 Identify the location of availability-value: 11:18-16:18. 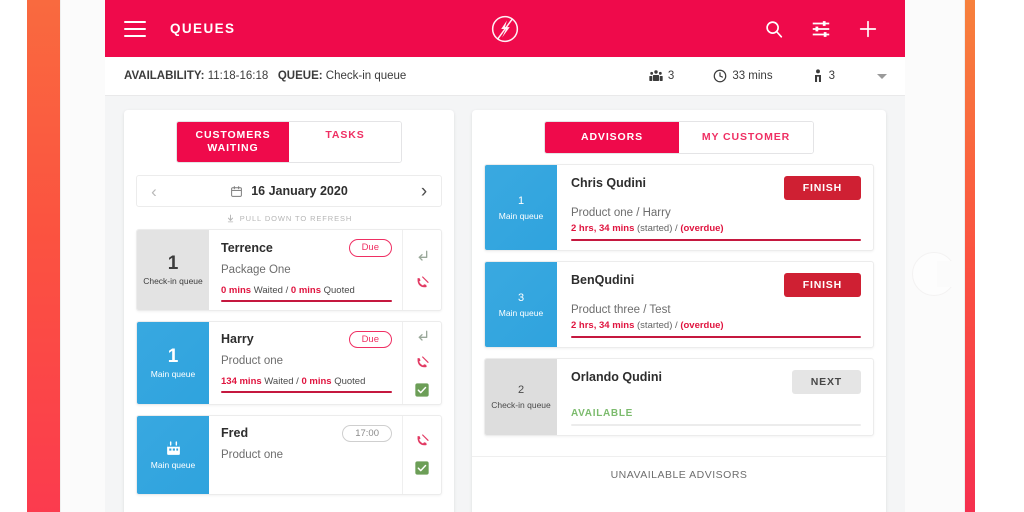
(238, 76).